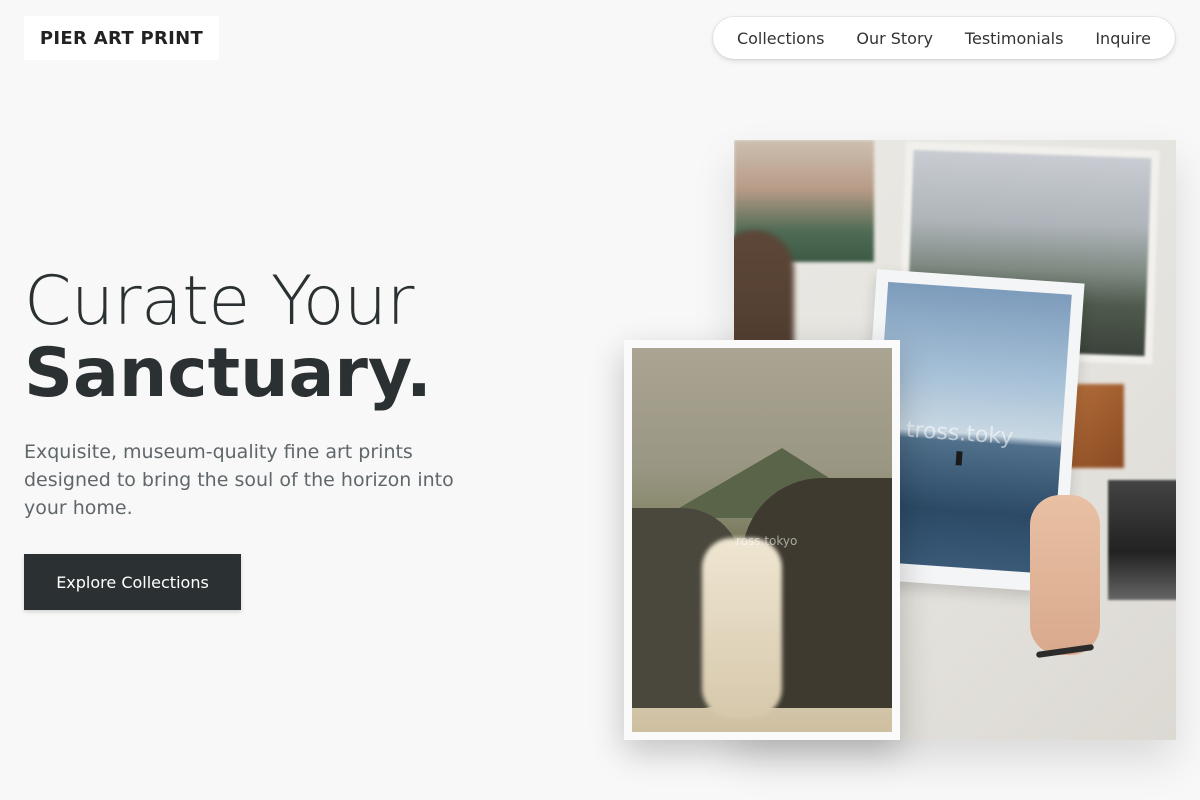  Describe the element at coordinates (1014, 38) in the screenshot. I see `nav-item-testimonials: Testimonials` at that location.